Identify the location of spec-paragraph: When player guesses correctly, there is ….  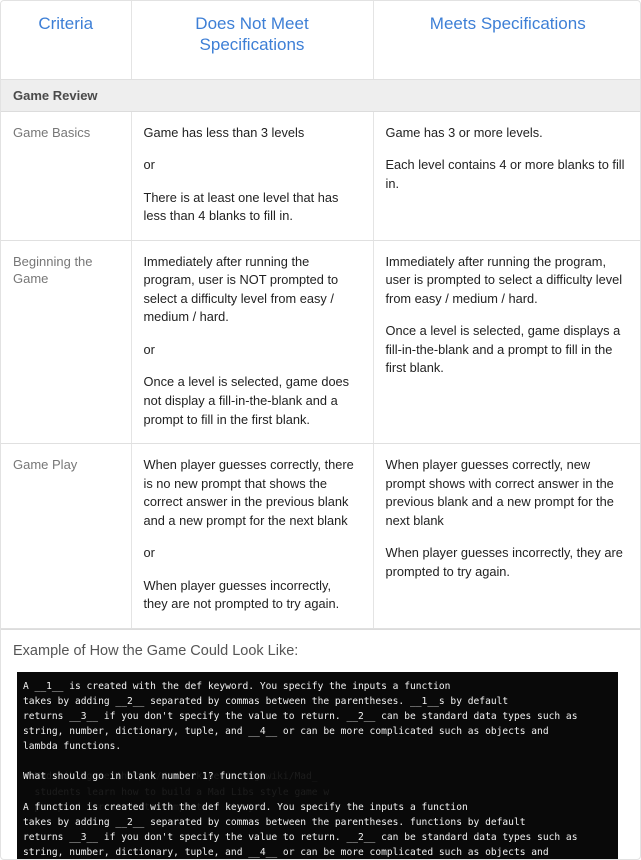
(248, 492).